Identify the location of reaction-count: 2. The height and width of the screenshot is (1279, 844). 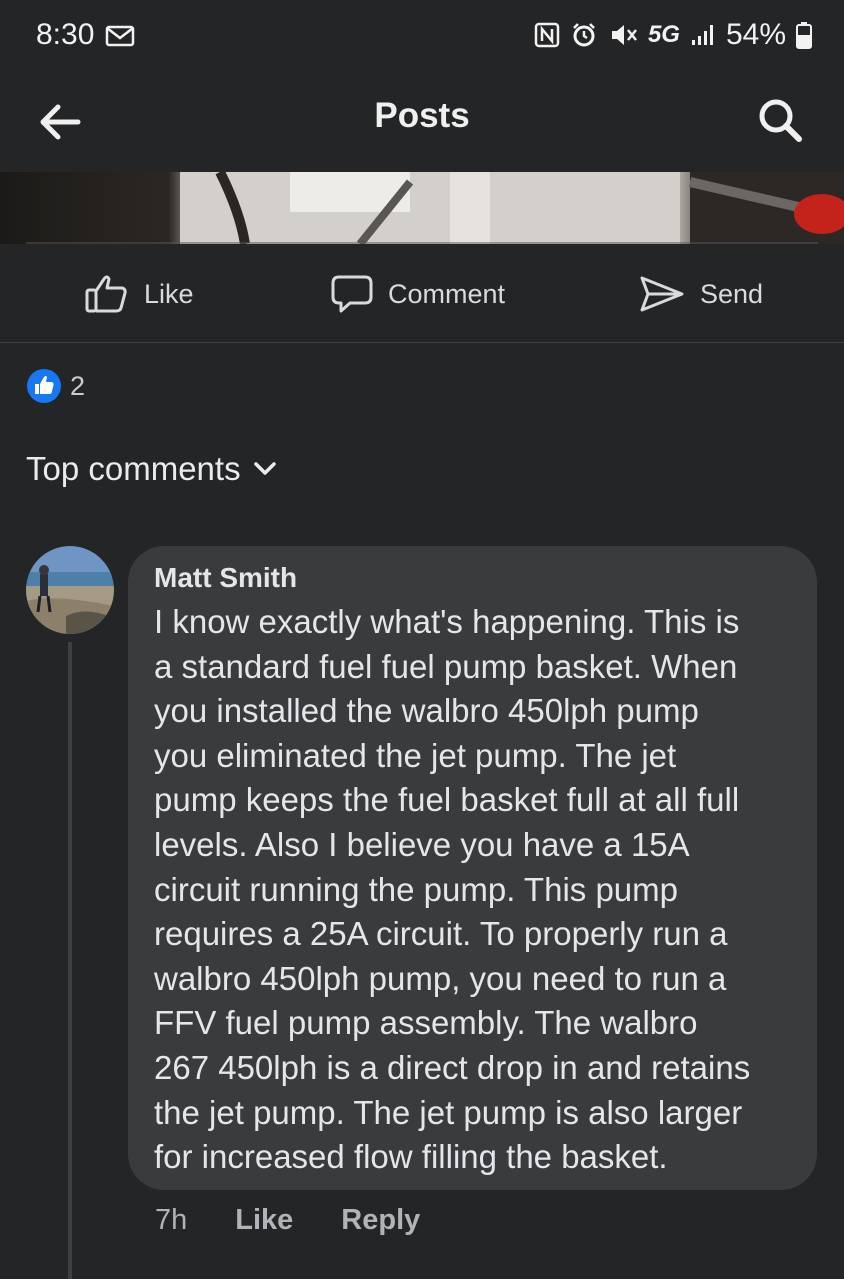
(78, 385).